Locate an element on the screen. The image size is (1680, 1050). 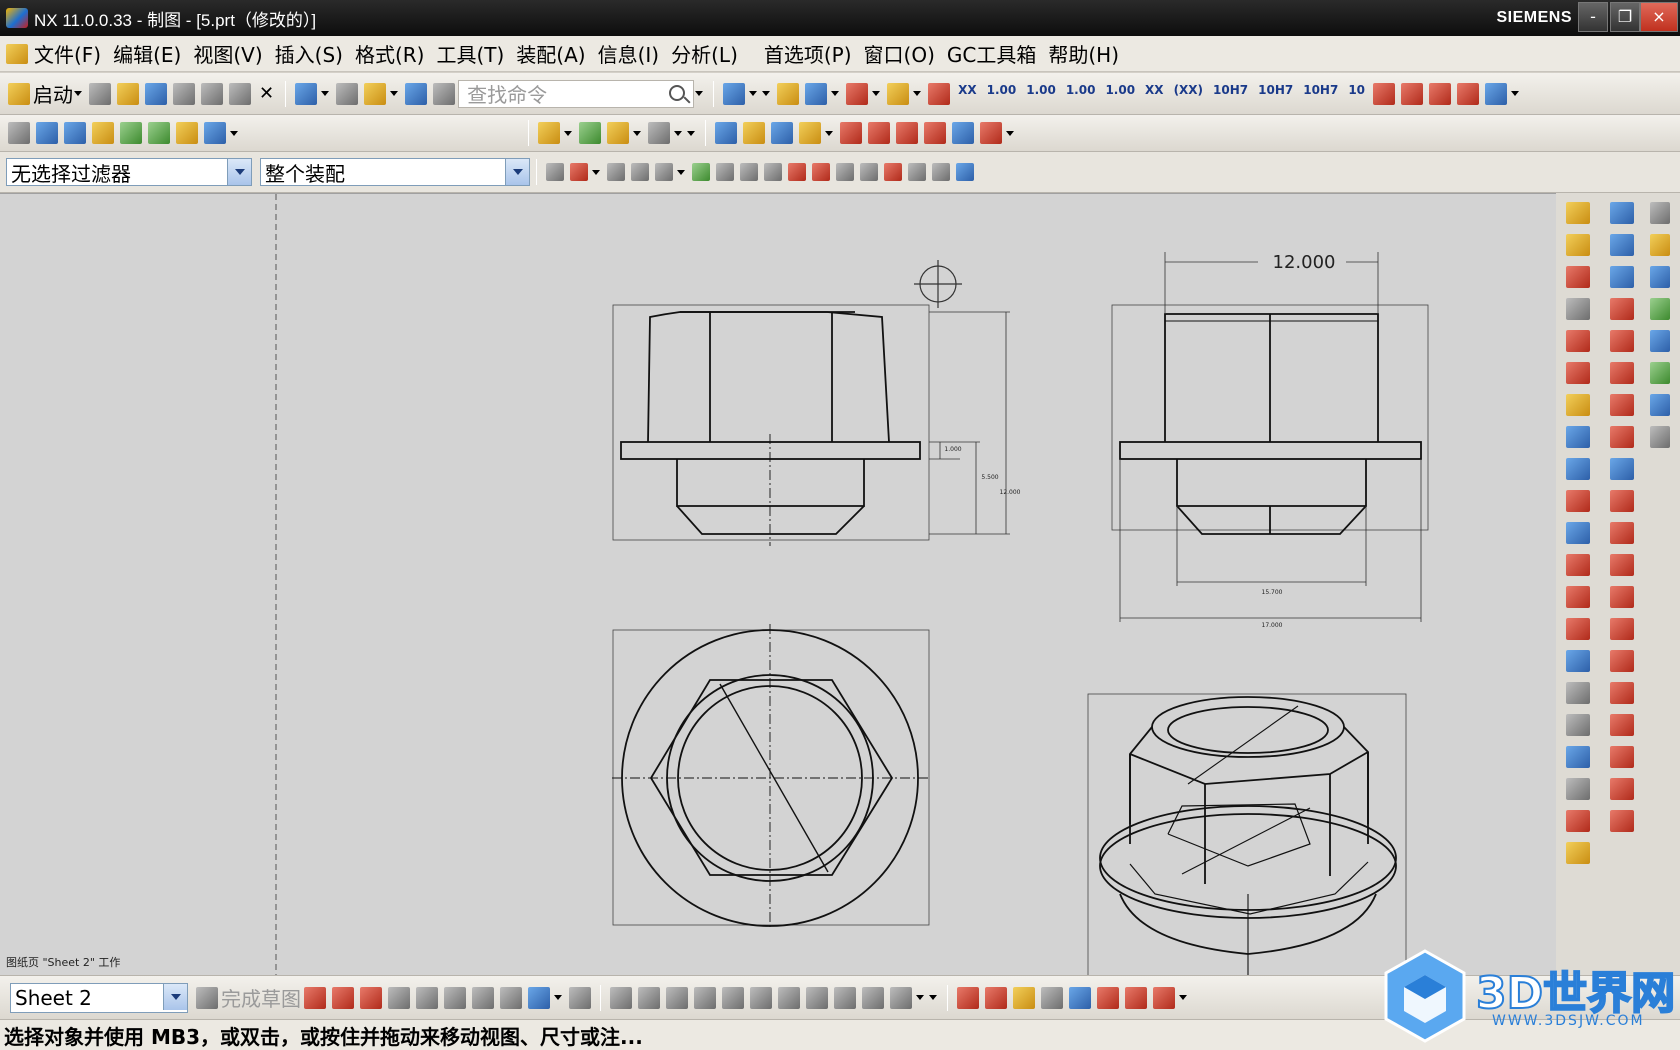
point-tool-icon is located at coordinates (539, 997).